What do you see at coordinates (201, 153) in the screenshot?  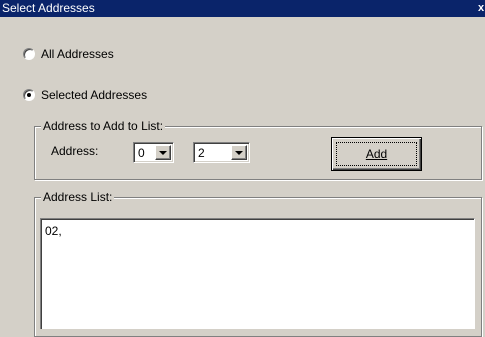 I see `address-digit2-value: 2` at bounding box center [201, 153].